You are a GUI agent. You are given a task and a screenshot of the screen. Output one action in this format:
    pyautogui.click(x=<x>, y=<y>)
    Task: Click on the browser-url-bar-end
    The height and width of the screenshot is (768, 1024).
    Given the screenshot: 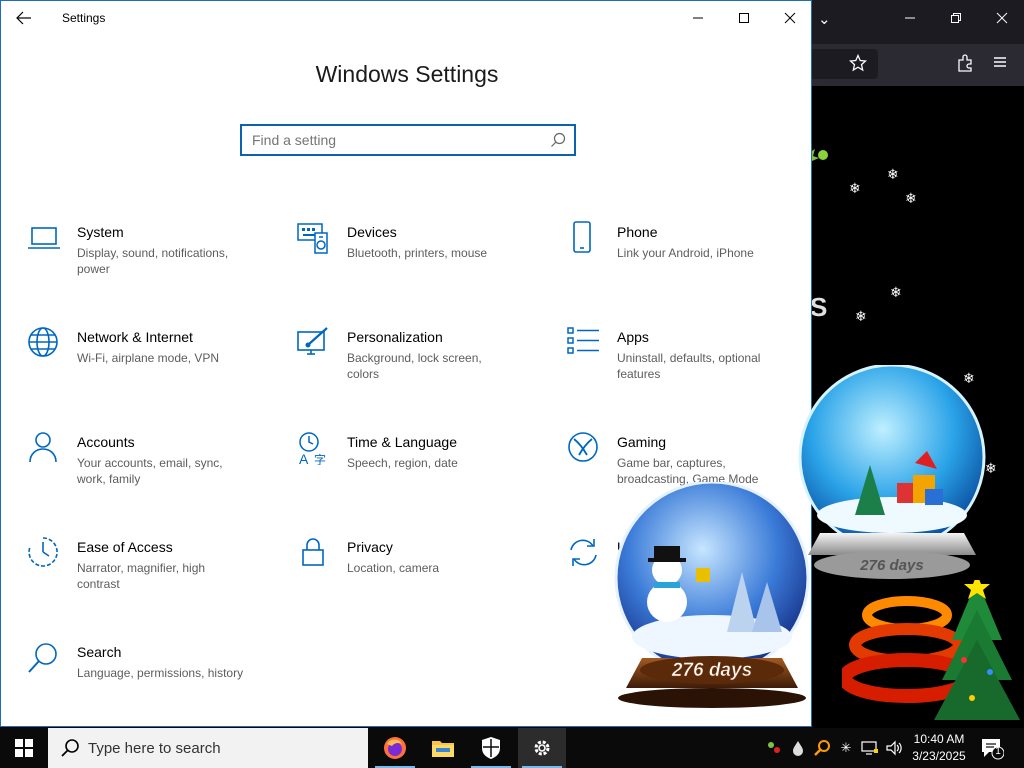 What is the action you would take?
    pyautogui.click(x=845, y=64)
    